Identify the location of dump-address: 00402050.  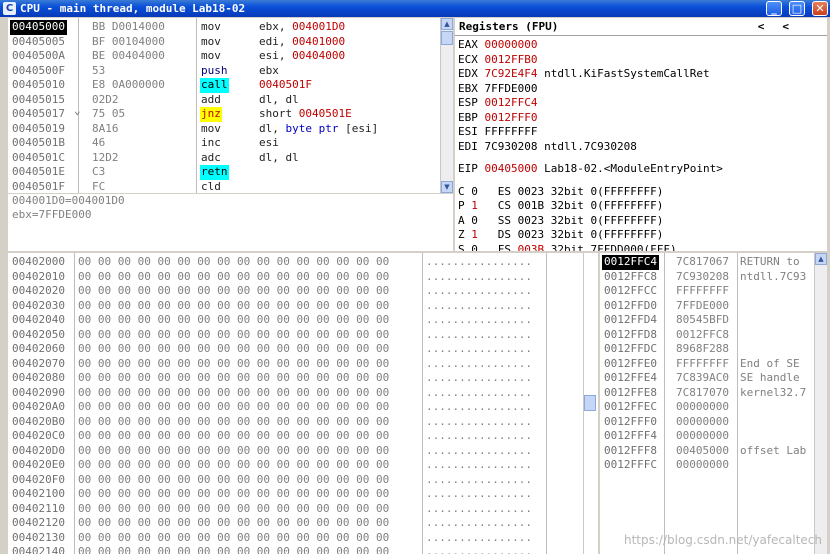
(38, 335).